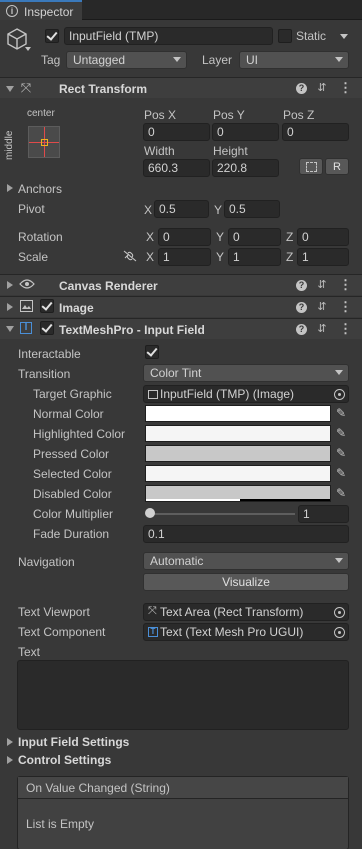 The height and width of the screenshot is (849, 362). What do you see at coordinates (10, 760) in the screenshot?
I see `control-settings-foldout-icon` at bounding box center [10, 760].